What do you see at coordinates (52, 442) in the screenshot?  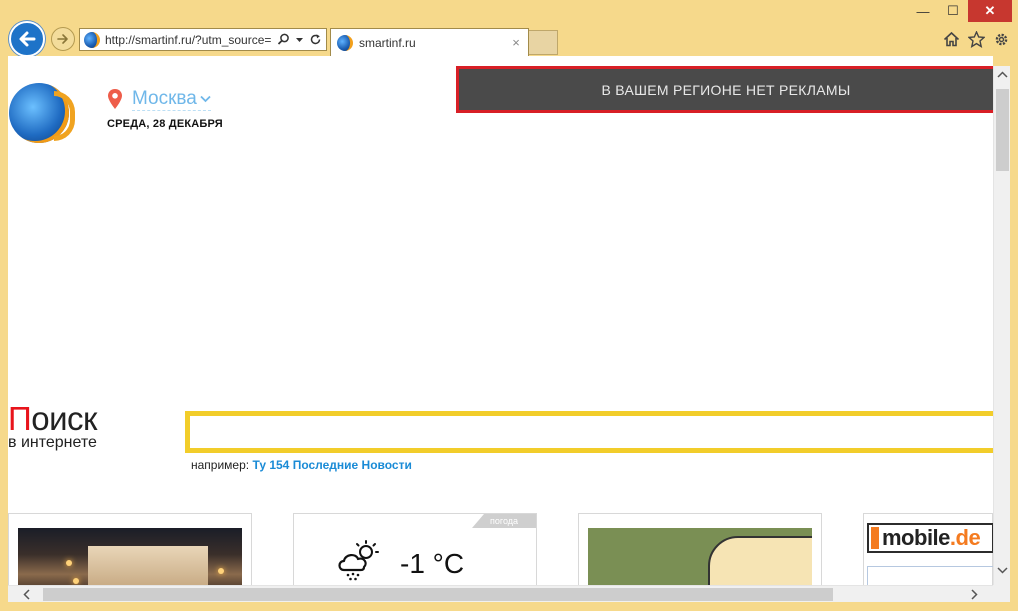 I see `search-logo-subtitle: в интернете` at bounding box center [52, 442].